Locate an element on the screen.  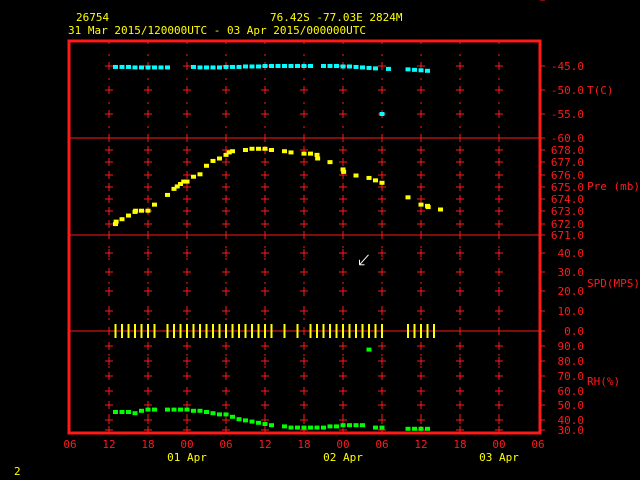
y-tick-label: -50.0 is located at coordinates (567, 90).